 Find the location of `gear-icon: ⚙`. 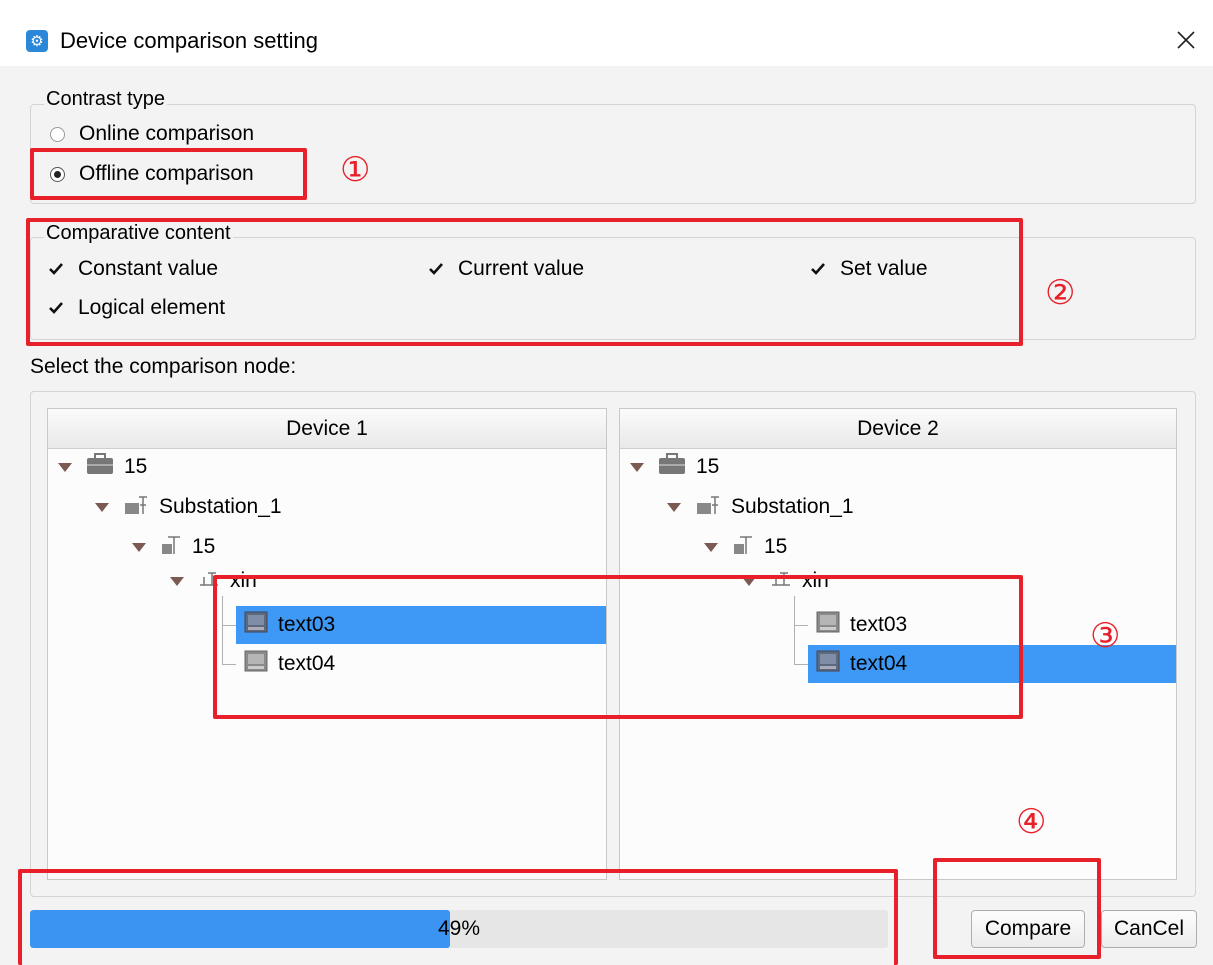

gear-icon: ⚙ is located at coordinates (37, 41).